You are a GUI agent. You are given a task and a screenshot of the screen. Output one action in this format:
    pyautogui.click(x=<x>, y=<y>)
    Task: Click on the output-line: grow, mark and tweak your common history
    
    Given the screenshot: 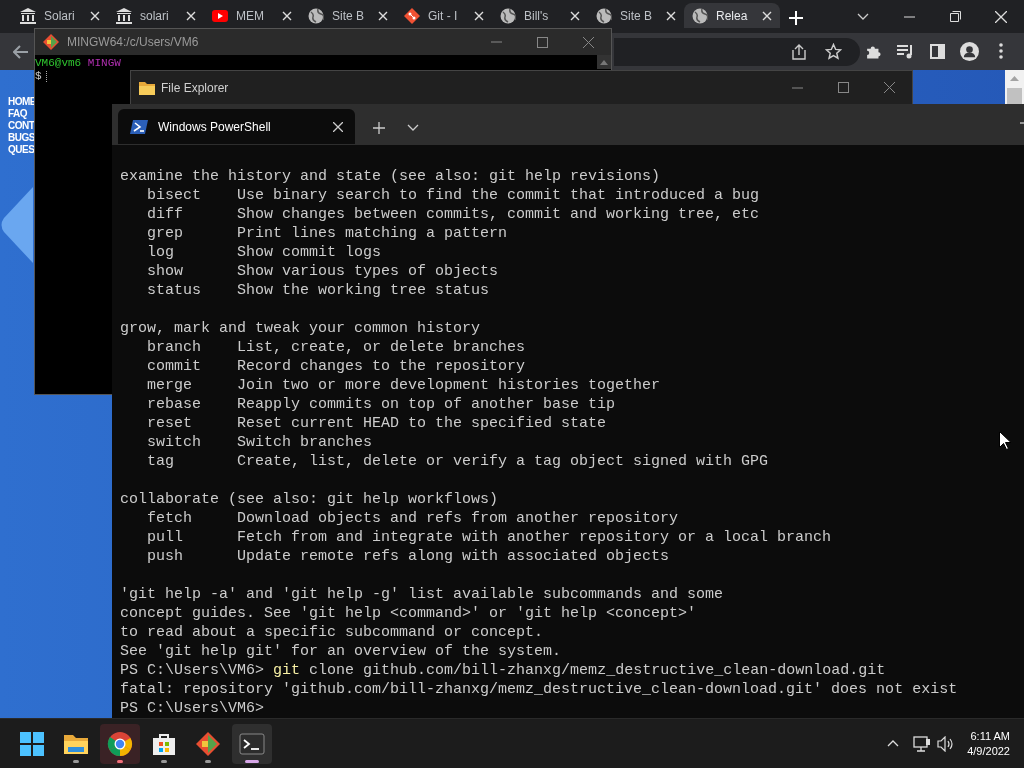 What is the action you would take?
    pyautogui.click(x=300, y=328)
    